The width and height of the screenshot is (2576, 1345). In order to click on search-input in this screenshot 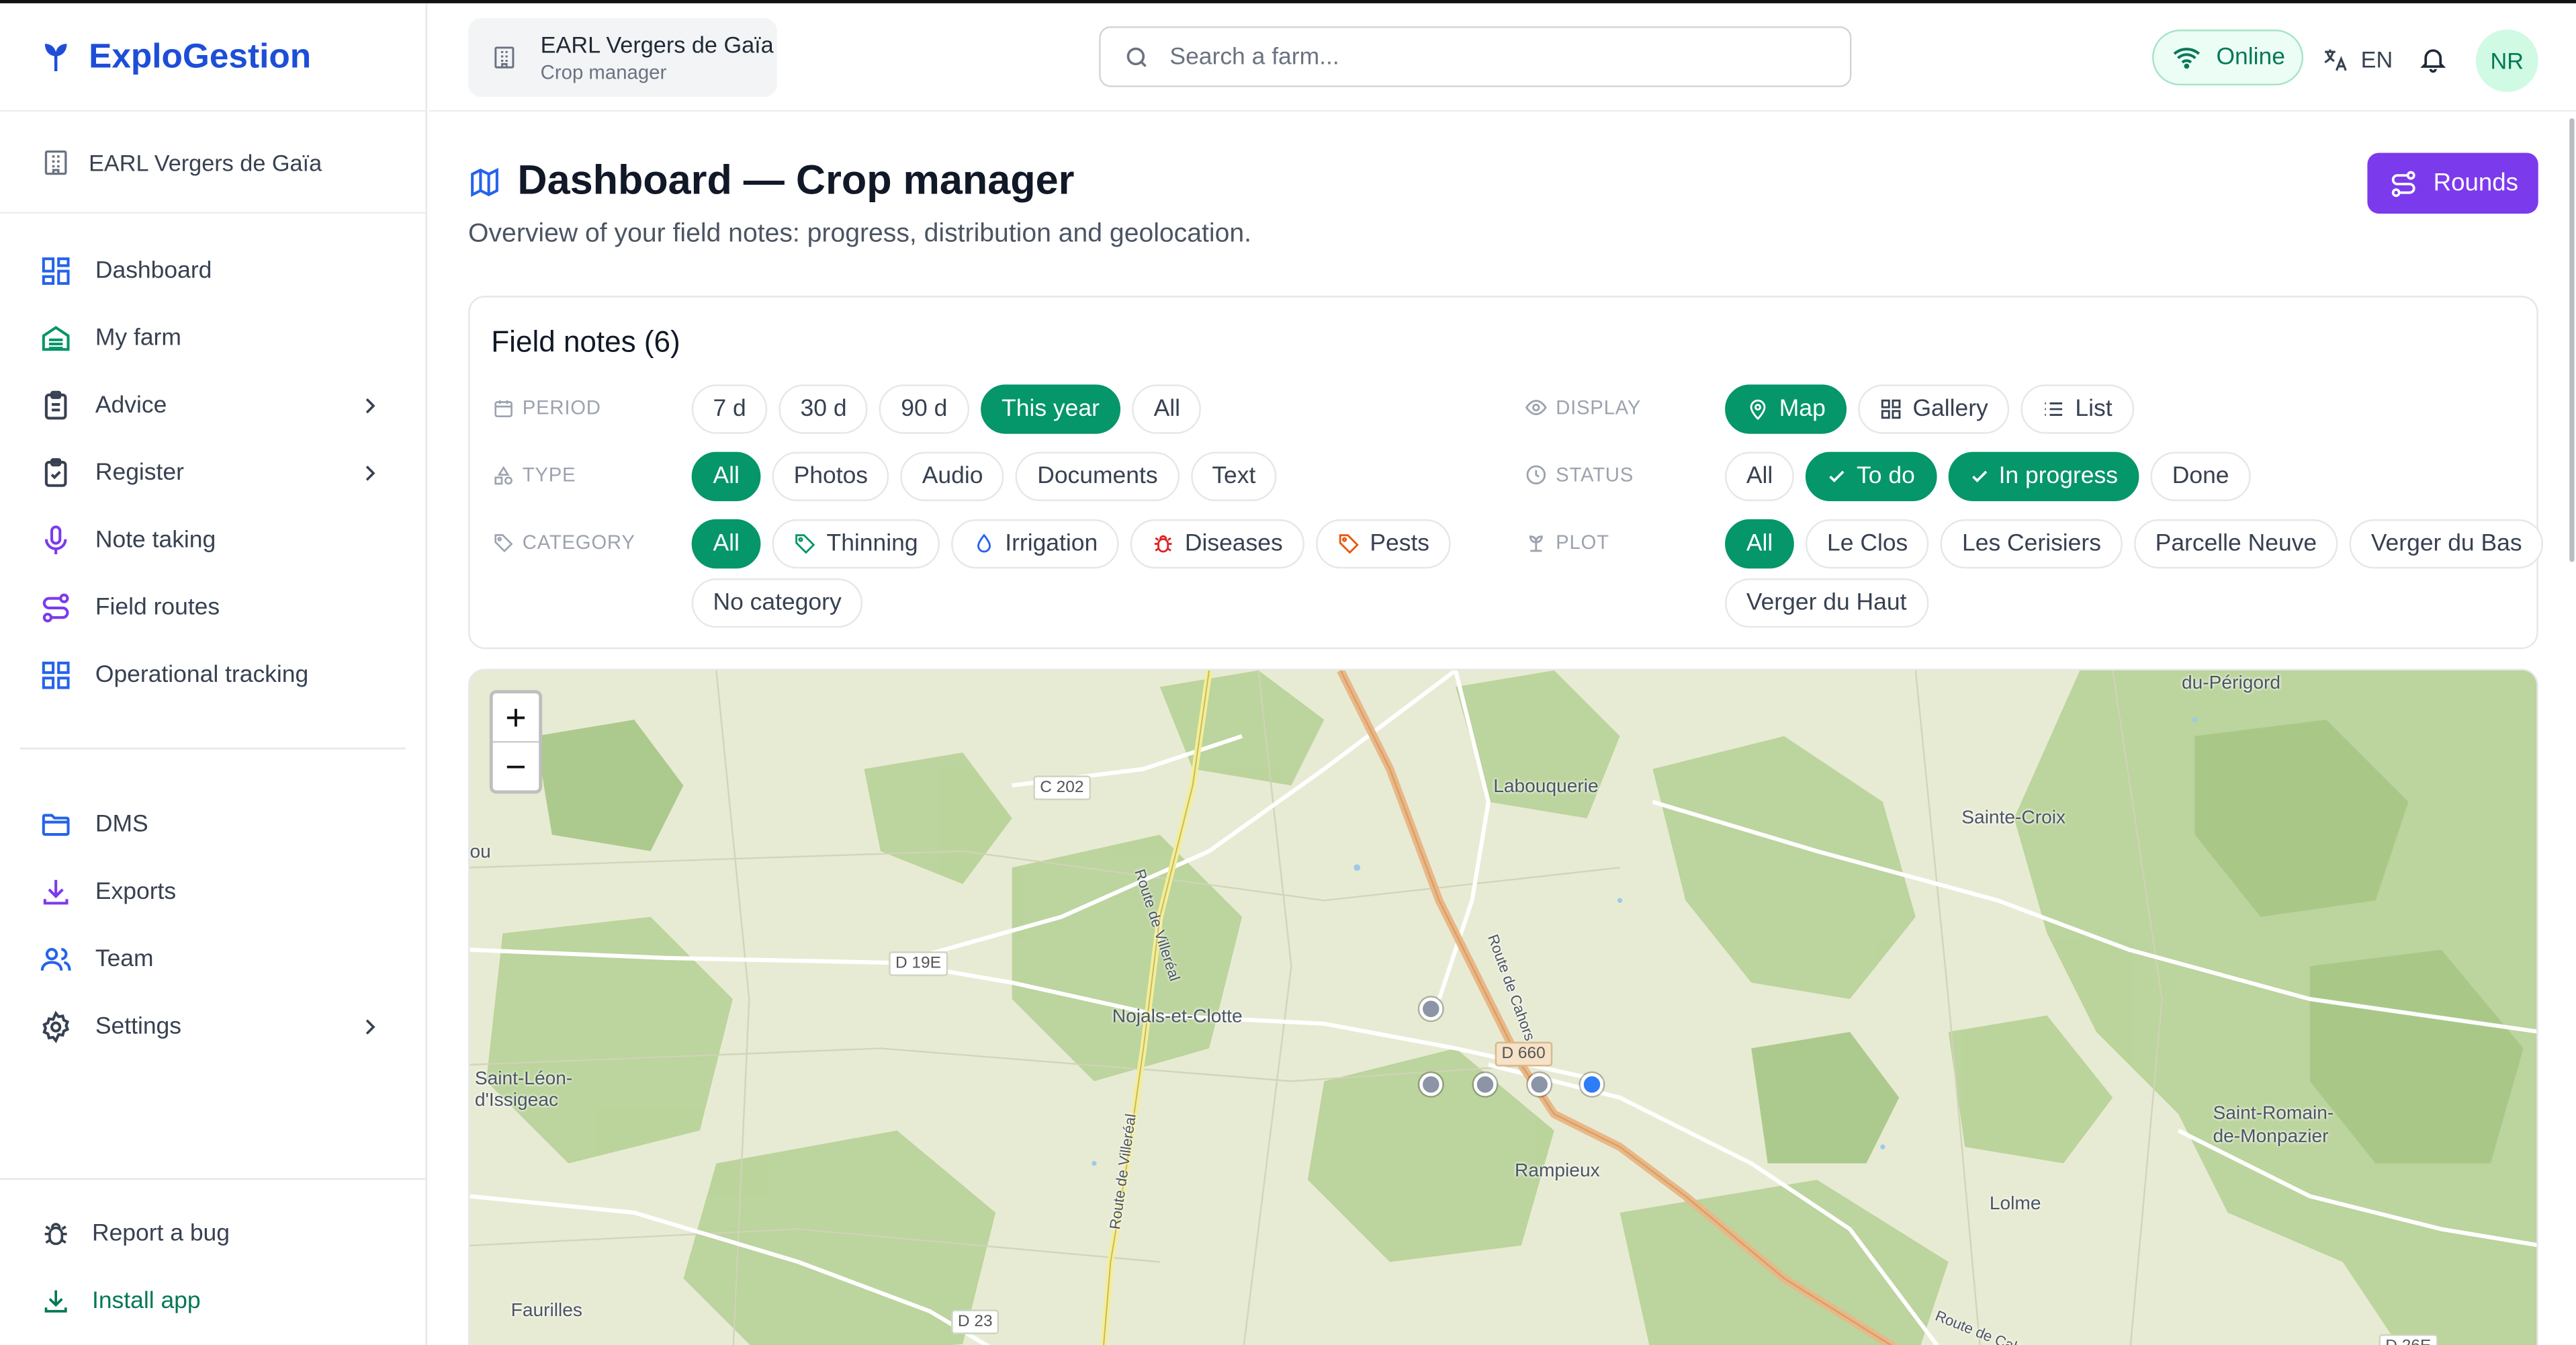, I will do `click(1482, 56)`.